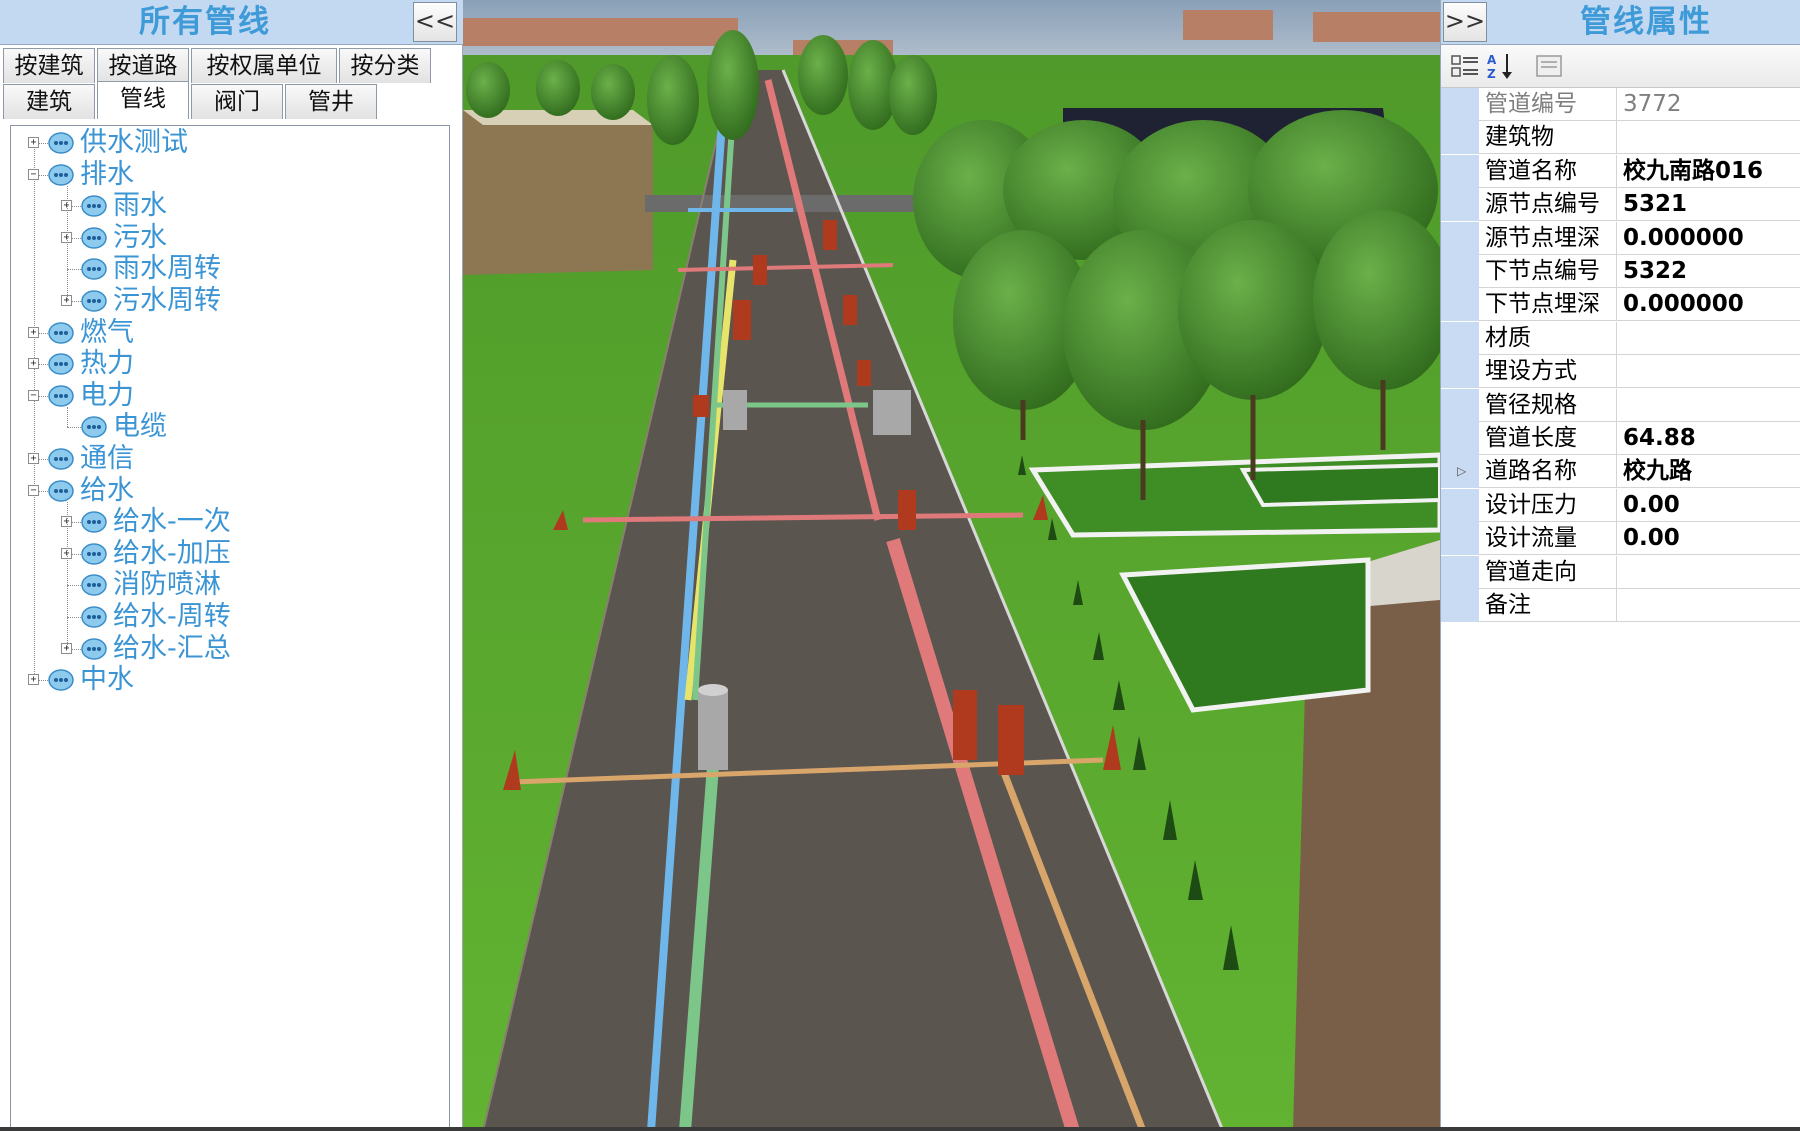  Describe the element at coordinates (1708, 104) in the screenshot. I see `property-value: 3772` at that location.